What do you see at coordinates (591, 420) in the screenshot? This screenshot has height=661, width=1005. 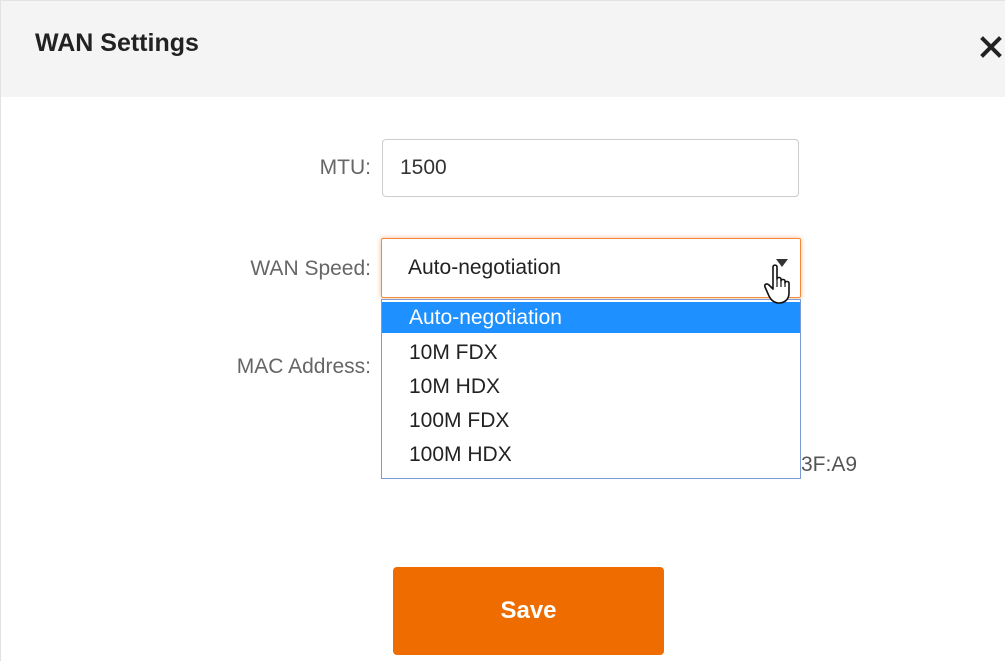 I see `option-100m-fdx: 100M FDX` at bounding box center [591, 420].